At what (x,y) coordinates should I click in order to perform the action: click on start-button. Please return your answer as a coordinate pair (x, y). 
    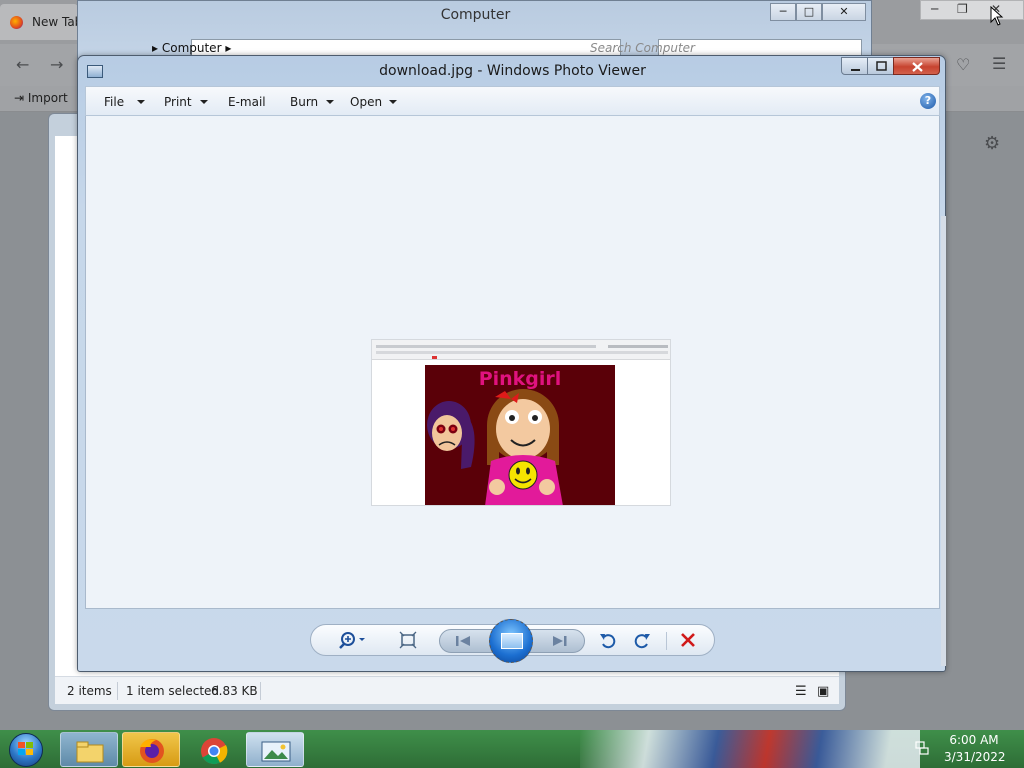
    Looking at the image, I should click on (26, 749).